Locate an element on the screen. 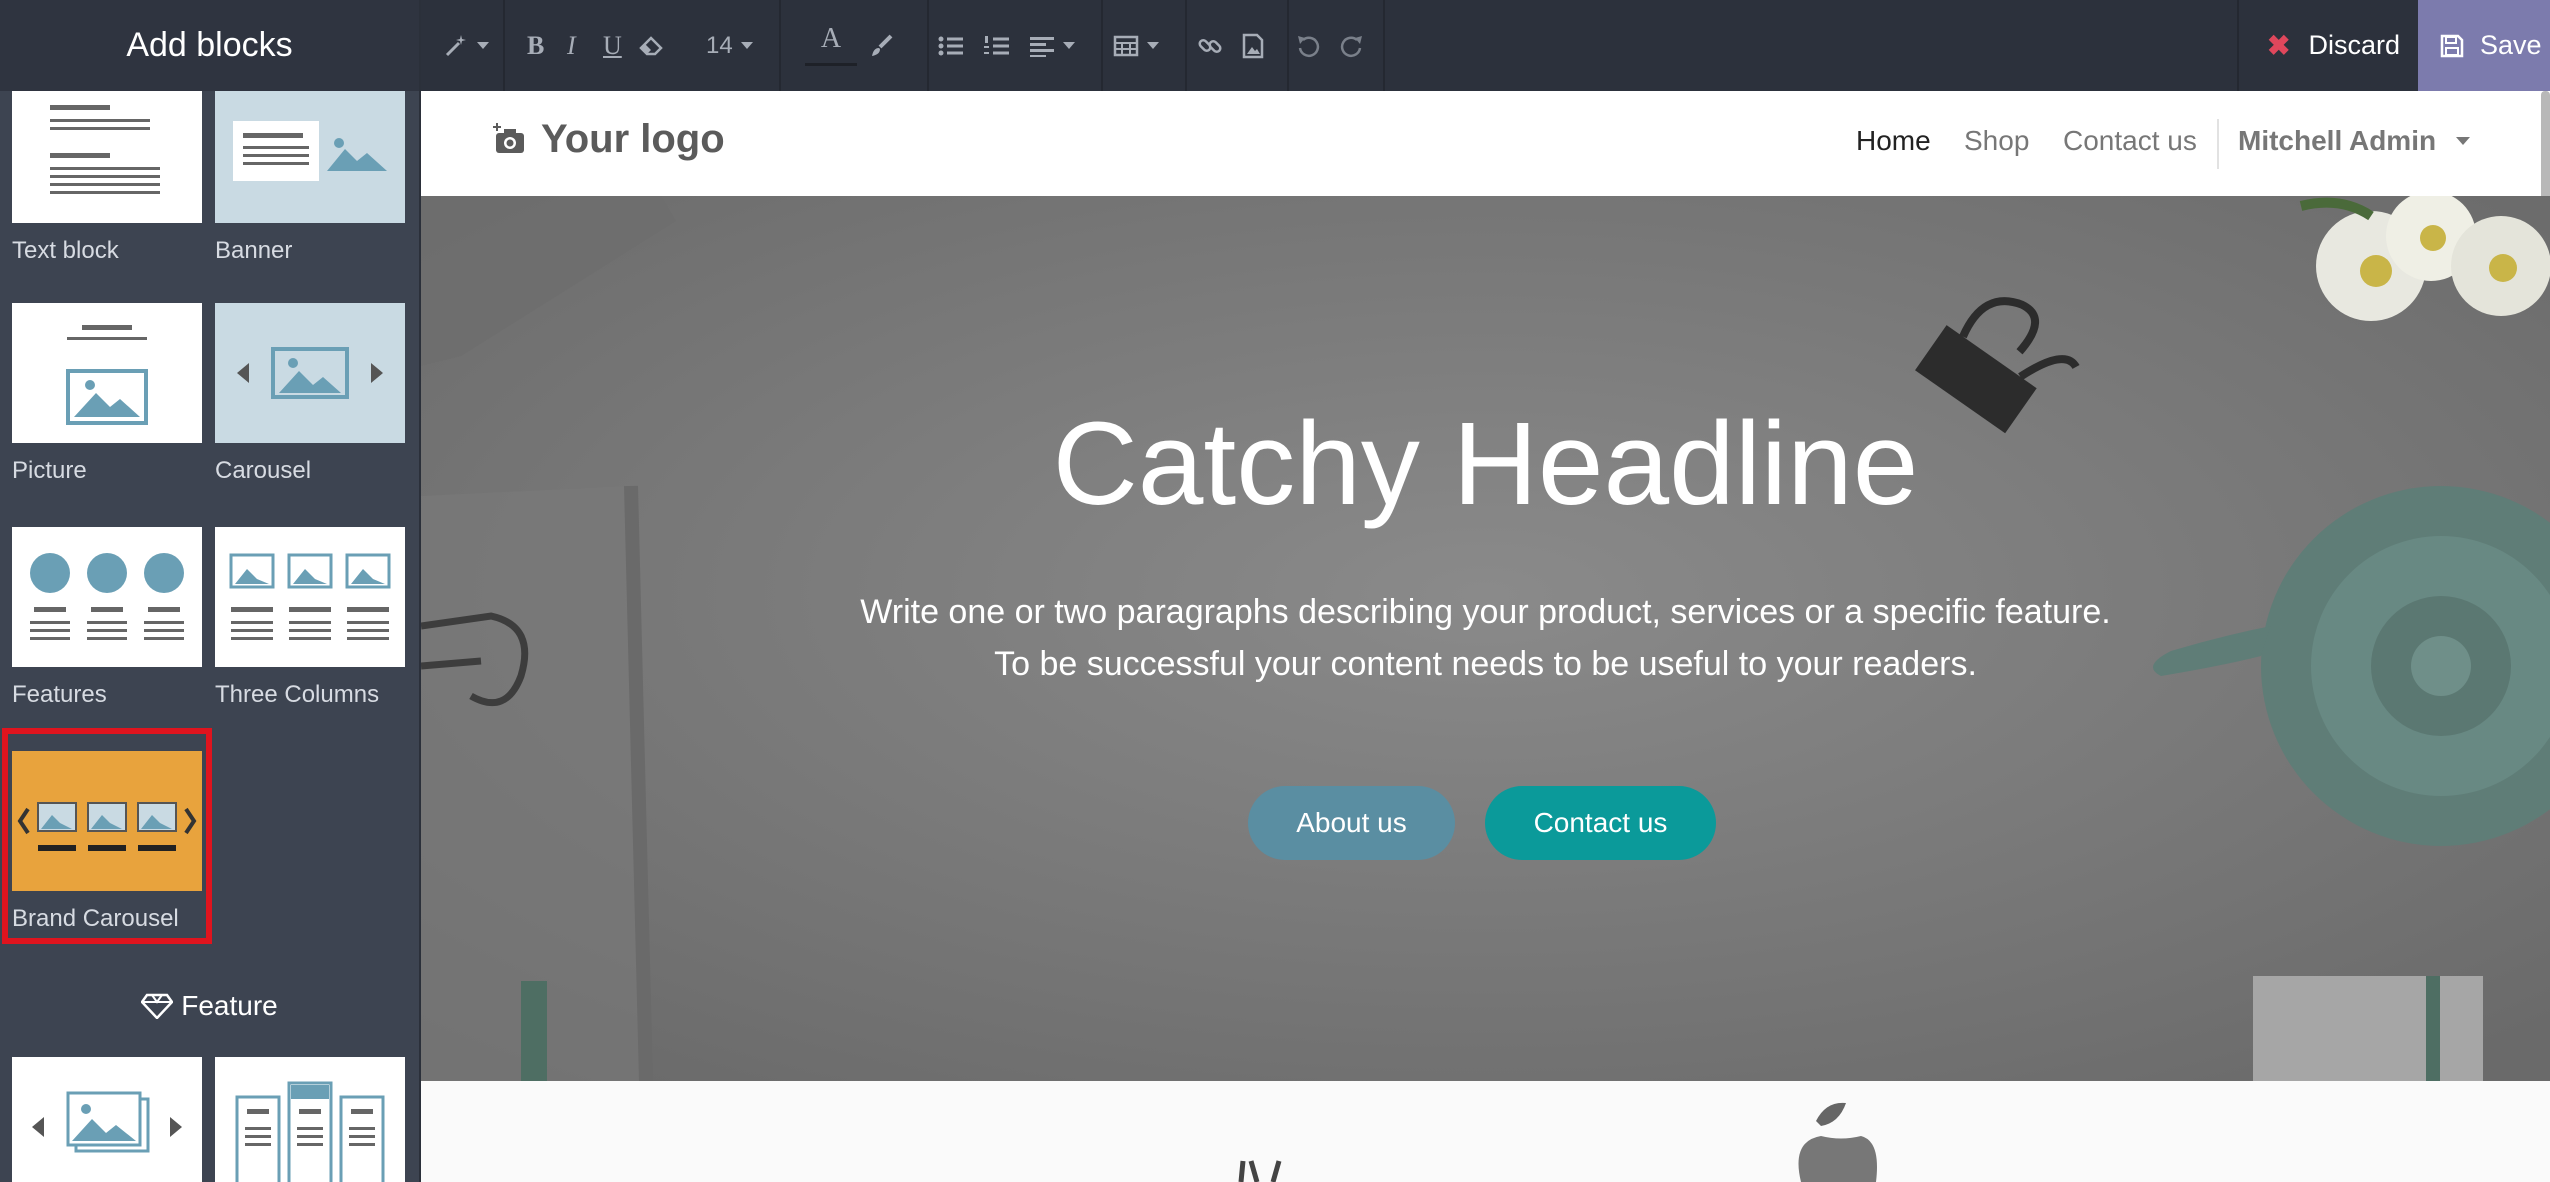 The image size is (2550, 1182). table-icon is located at coordinates (1126, 45).